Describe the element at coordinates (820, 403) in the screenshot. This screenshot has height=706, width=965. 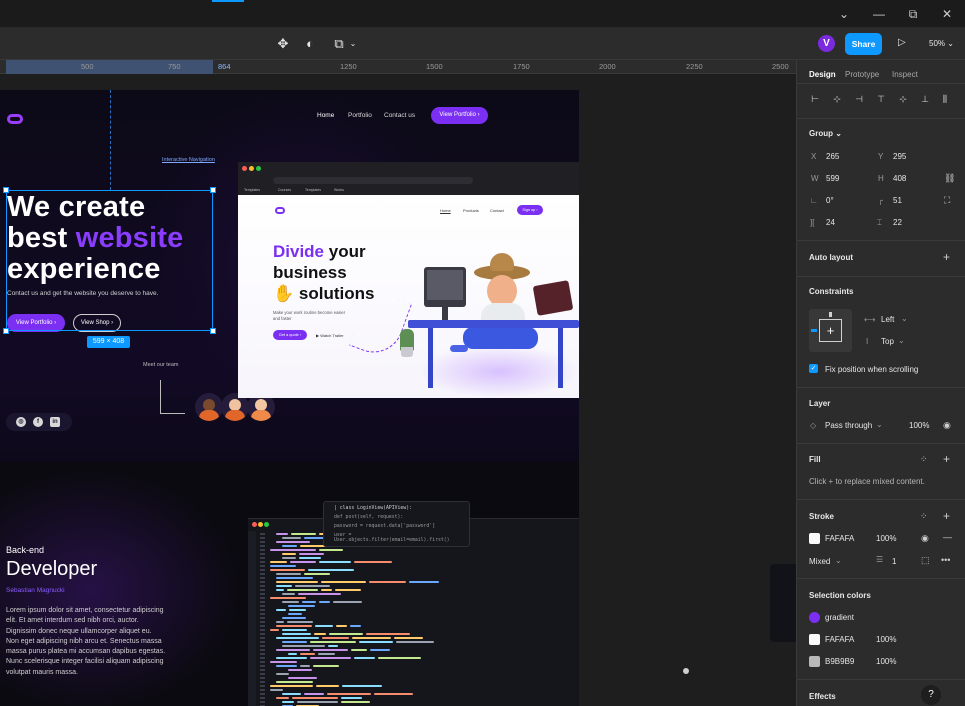
I see `layer-title: Layer` at that location.